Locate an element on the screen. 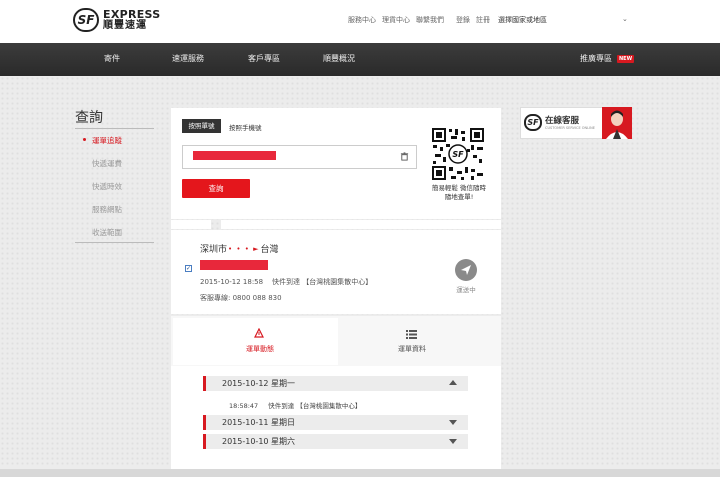 Image resolution: width=720 pixels, height=477 pixels. timeline-day: 2015-10-11 星期日 is located at coordinates (335, 422).